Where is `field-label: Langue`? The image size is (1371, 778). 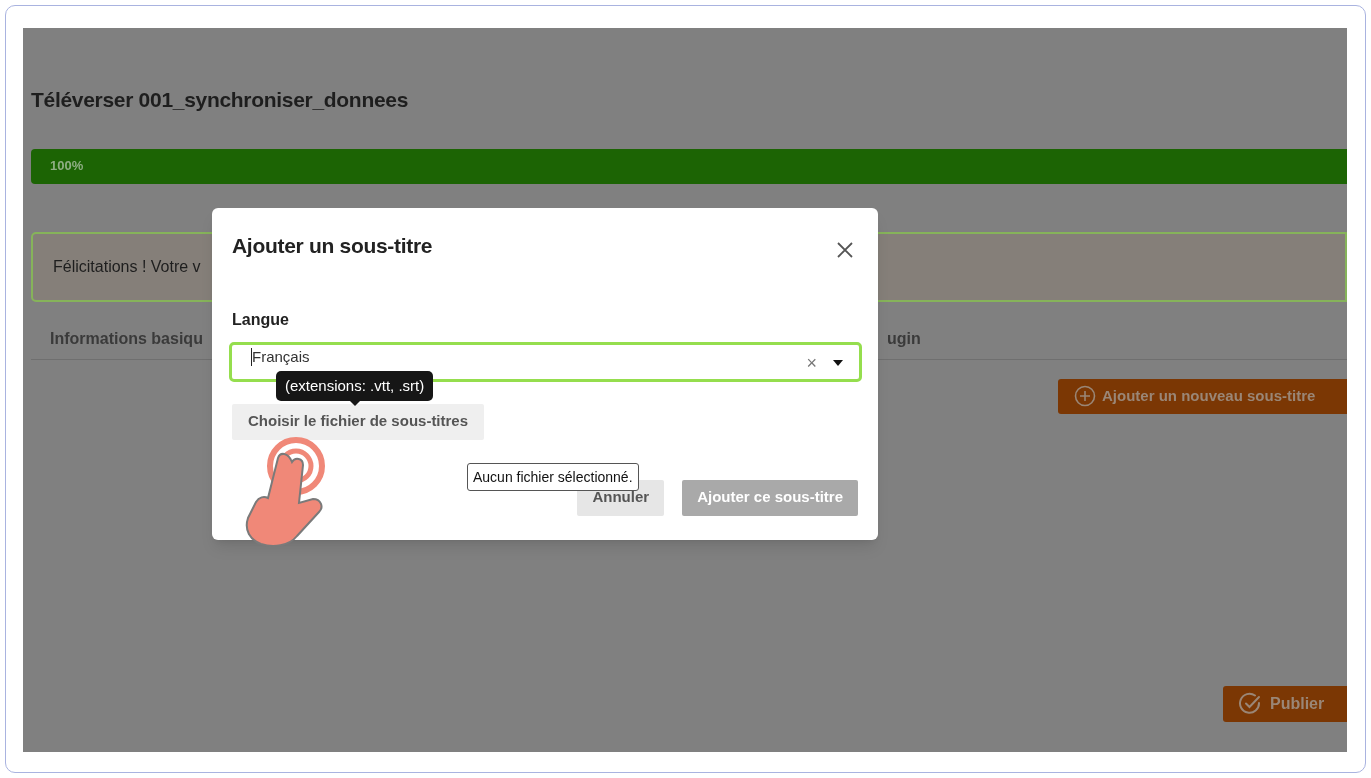
field-label: Langue is located at coordinates (261, 319).